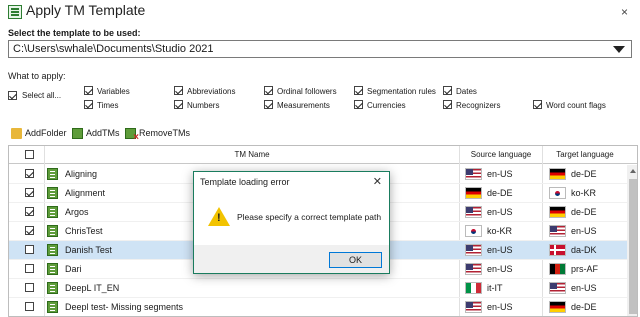 The height and width of the screenshot is (317, 640). I want to click on tm-name: Argos, so click(77, 212).